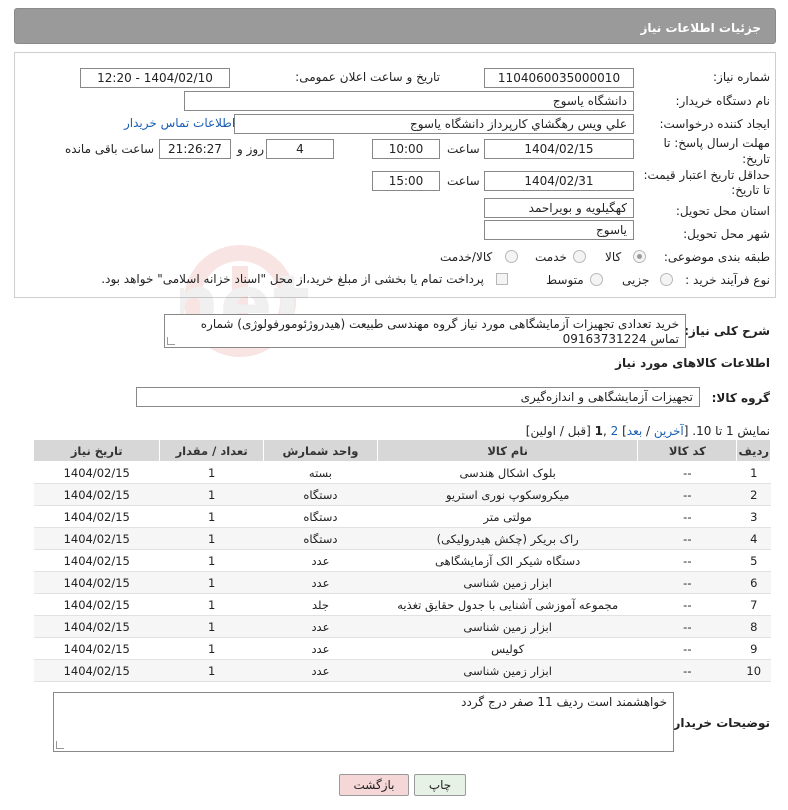 The width and height of the screenshot is (788, 810). Describe the element at coordinates (195, 149) in the screenshot. I see `remaining-time-field: 21:26:27` at that location.